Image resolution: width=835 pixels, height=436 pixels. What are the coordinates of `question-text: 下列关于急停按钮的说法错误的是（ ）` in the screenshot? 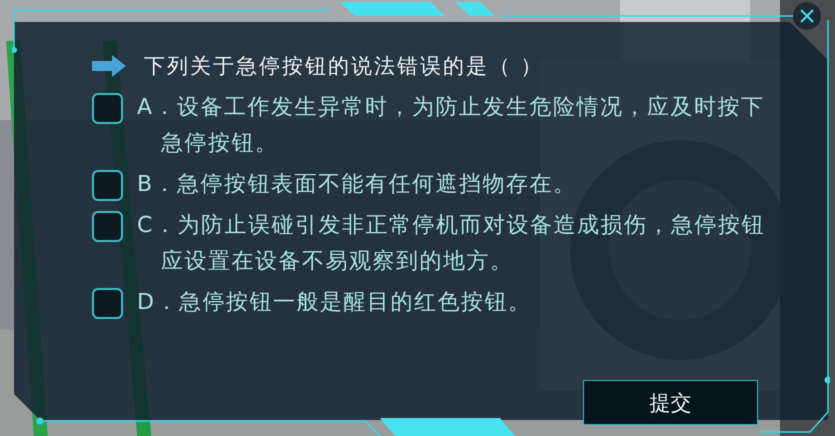 It's located at (344, 66).